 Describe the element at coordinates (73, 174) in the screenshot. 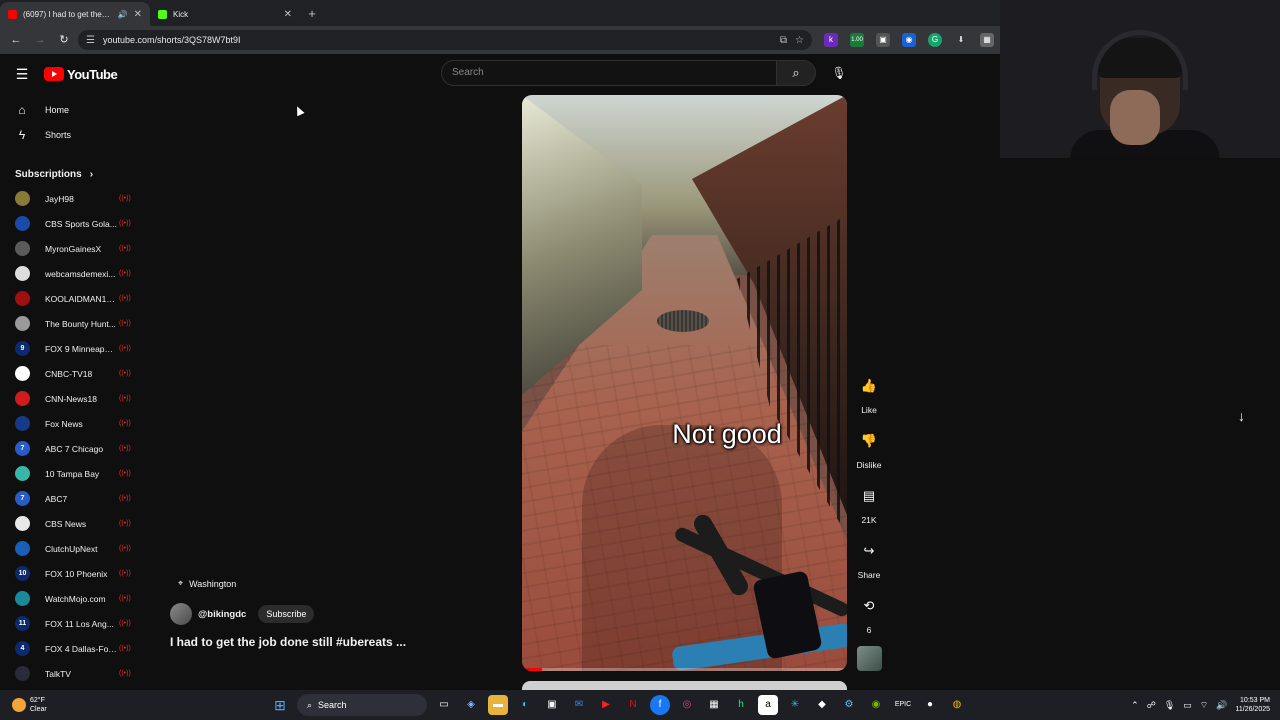

I see `subscriptions-header: Subscriptions ›` at that location.